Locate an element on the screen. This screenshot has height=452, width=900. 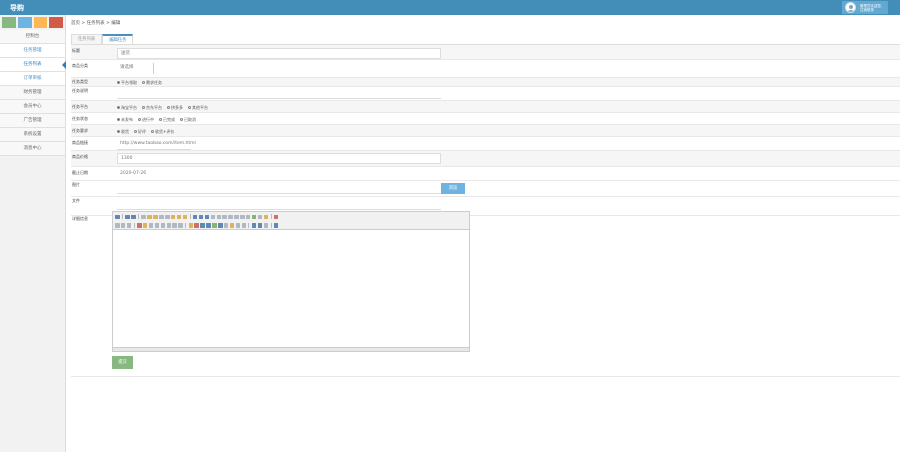
multi-image-icon is located at coordinates (196, 225).